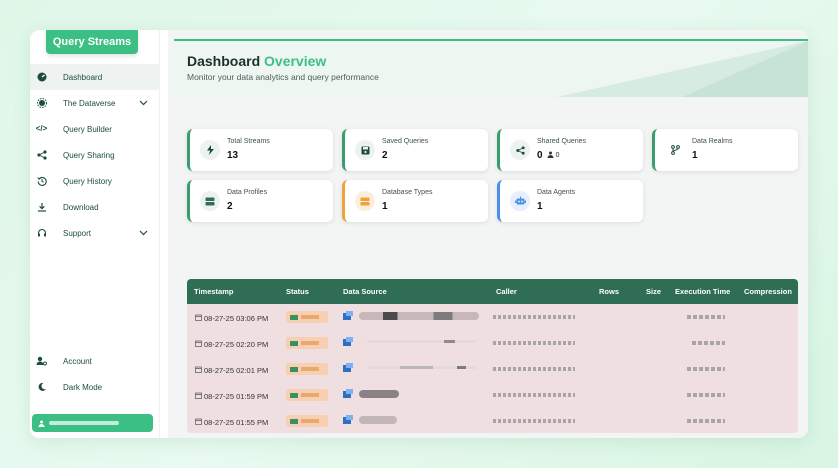 This screenshot has height=468, width=838. I want to click on sidebar-item-label: Query History, so click(87, 181).